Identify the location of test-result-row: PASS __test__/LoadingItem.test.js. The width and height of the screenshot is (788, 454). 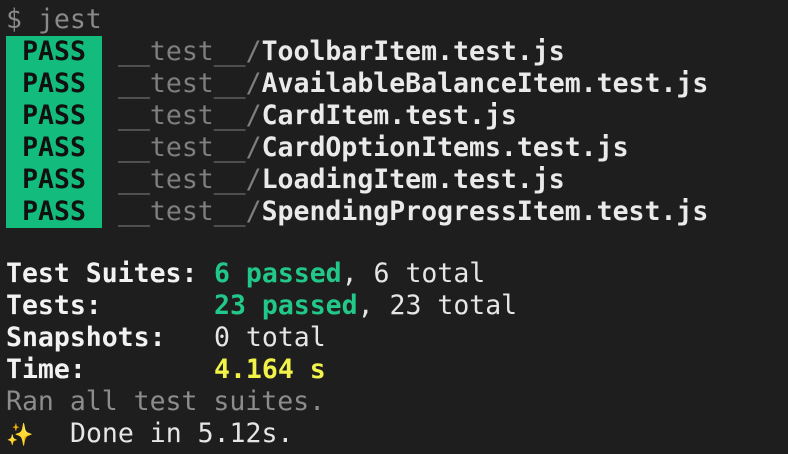
(397, 180).